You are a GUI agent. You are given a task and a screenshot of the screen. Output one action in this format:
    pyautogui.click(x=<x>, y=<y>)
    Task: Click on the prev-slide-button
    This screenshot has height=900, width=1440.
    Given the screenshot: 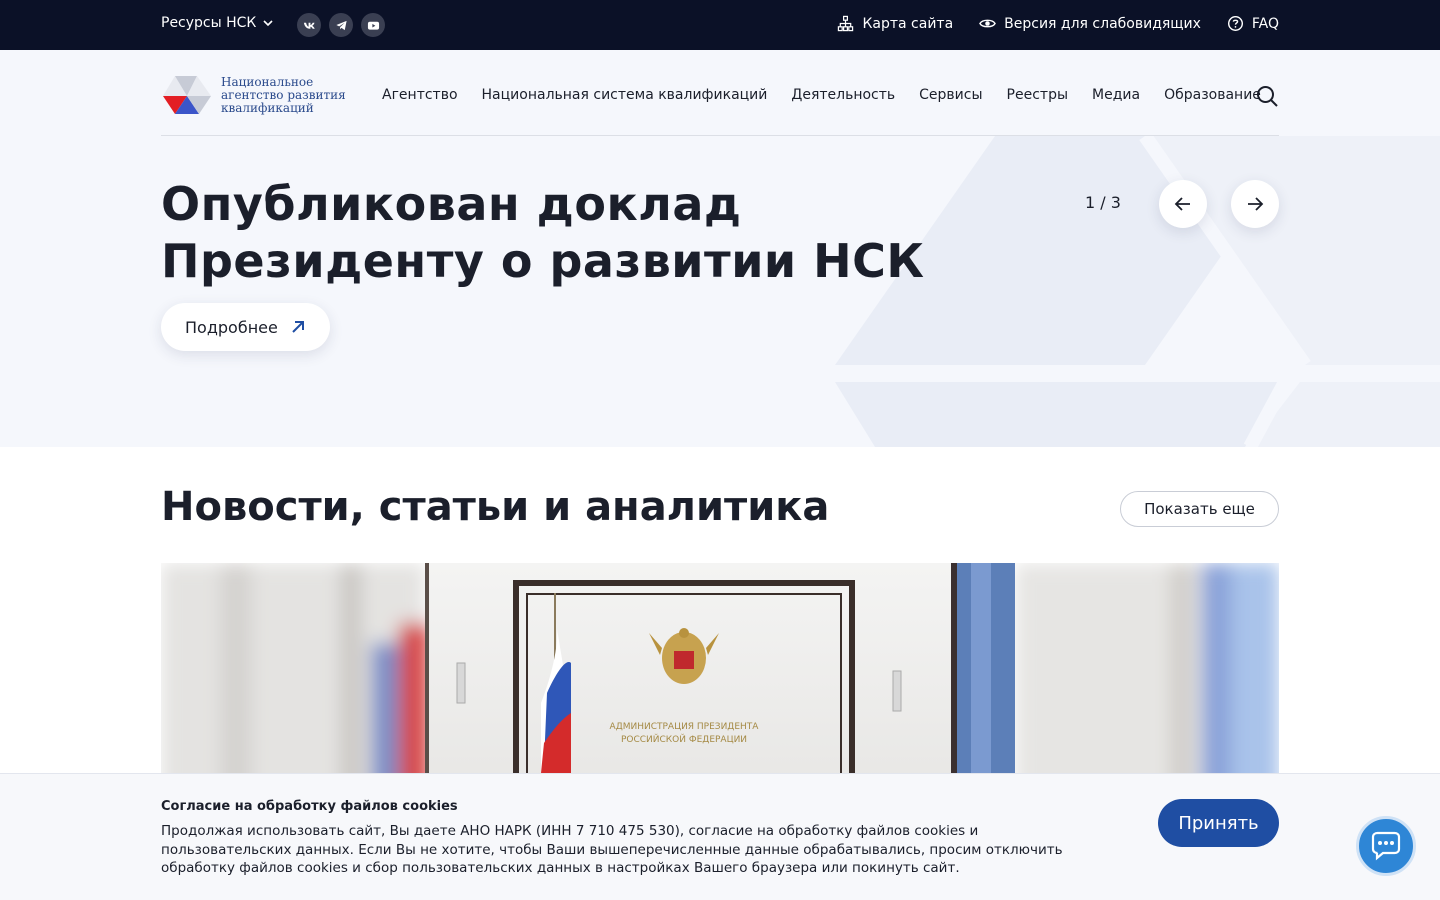 What is the action you would take?
    pyautogui.click(x=1183, y=204)
    